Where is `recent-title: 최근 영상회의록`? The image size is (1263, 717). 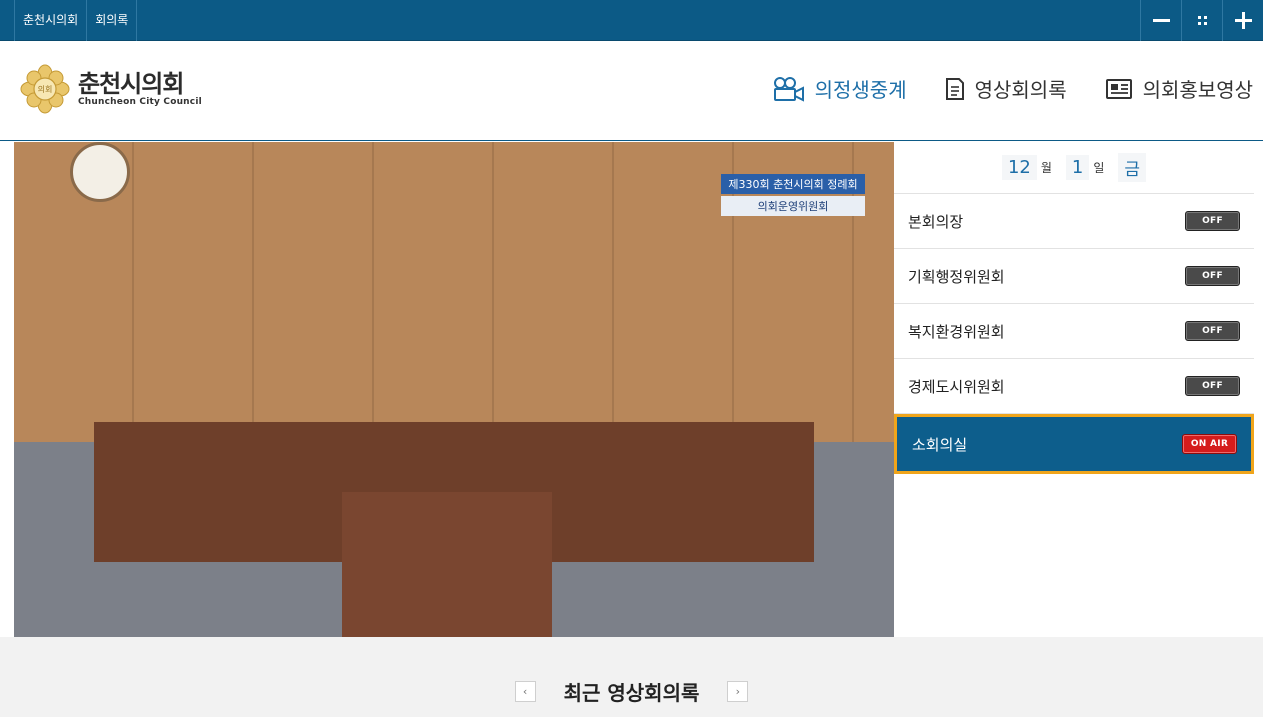 recent-title: 최근 영상회의록 is located at coordinates (631, 693).